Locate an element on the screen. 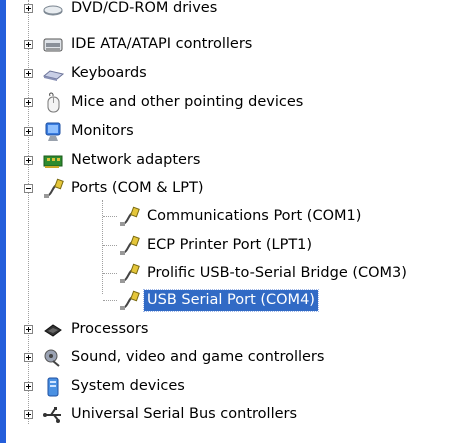 Image resolution: width=461 pixels, height=443 pixels. tree-item-mice: Mice and other pointing devices is located at coordinates (165, 102).